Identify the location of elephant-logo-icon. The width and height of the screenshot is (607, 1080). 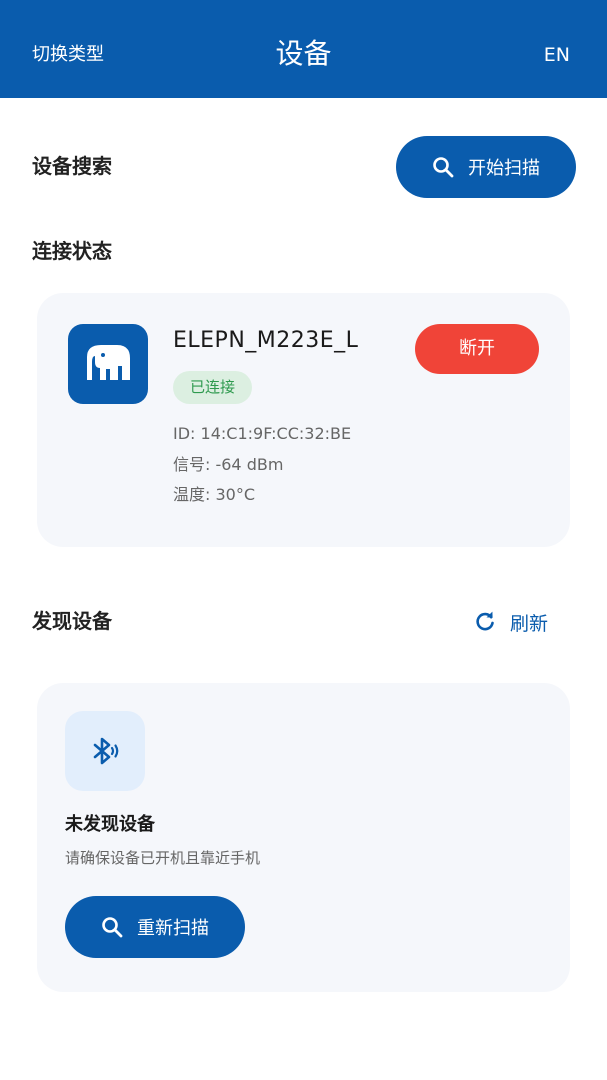
(108, 364).